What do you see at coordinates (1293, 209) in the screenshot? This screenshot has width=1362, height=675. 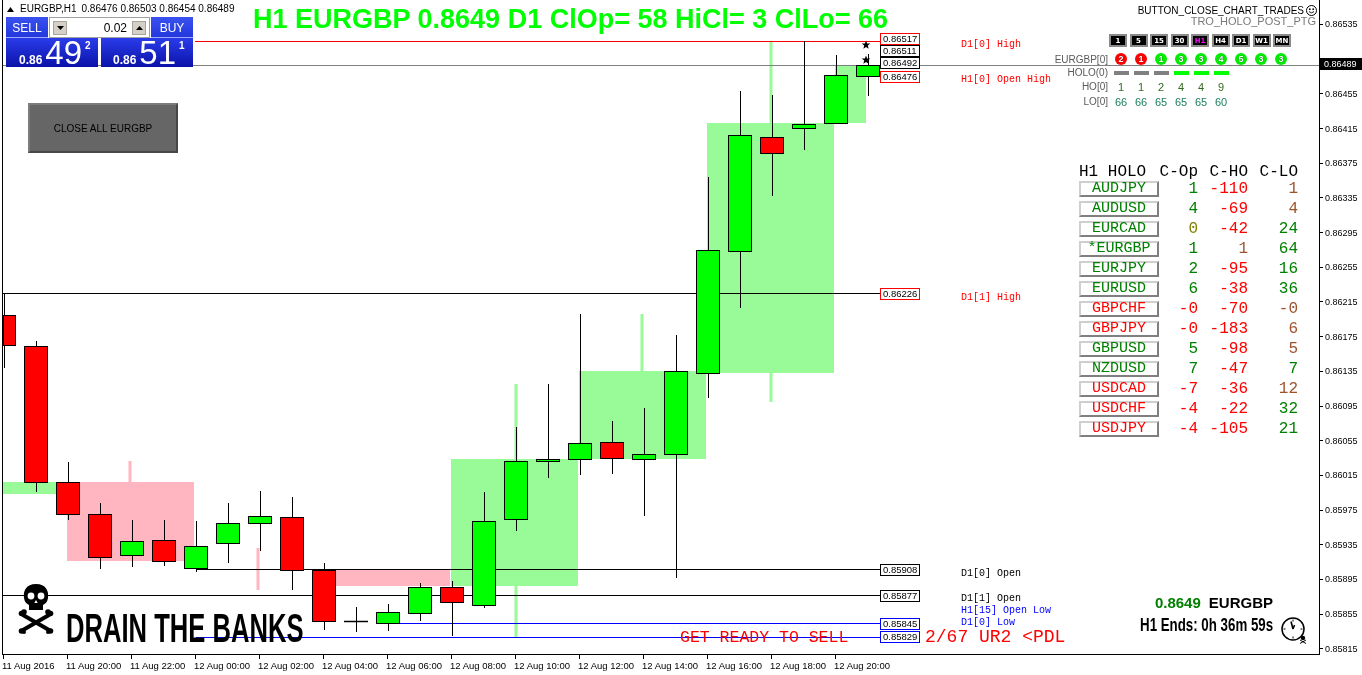 I see `table-cell: 4` at bounding box center [1293, 209].